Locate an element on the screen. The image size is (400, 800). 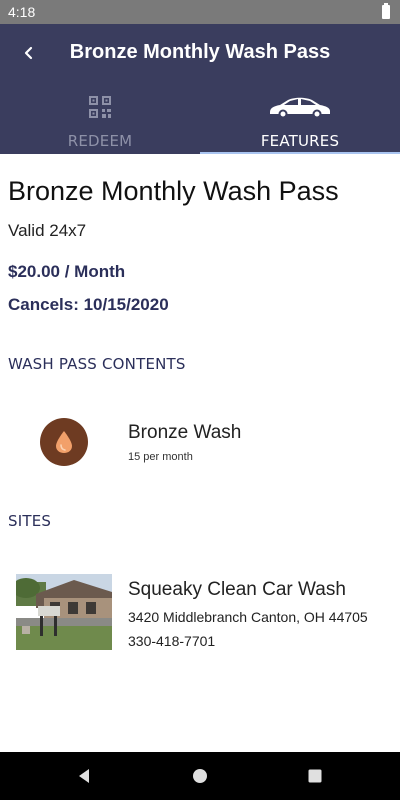
battery-icon is located at coordinates (386, 11).